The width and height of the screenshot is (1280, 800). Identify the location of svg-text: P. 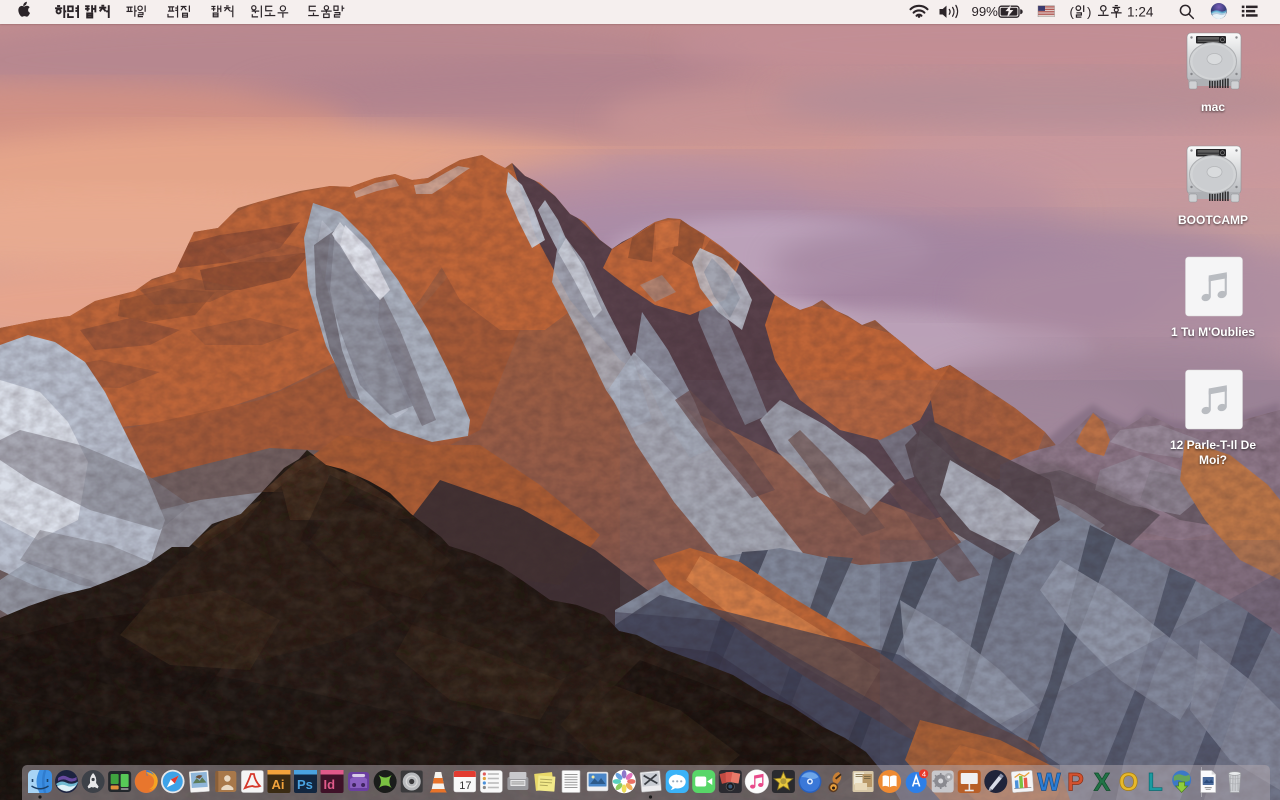
(1075, 783).